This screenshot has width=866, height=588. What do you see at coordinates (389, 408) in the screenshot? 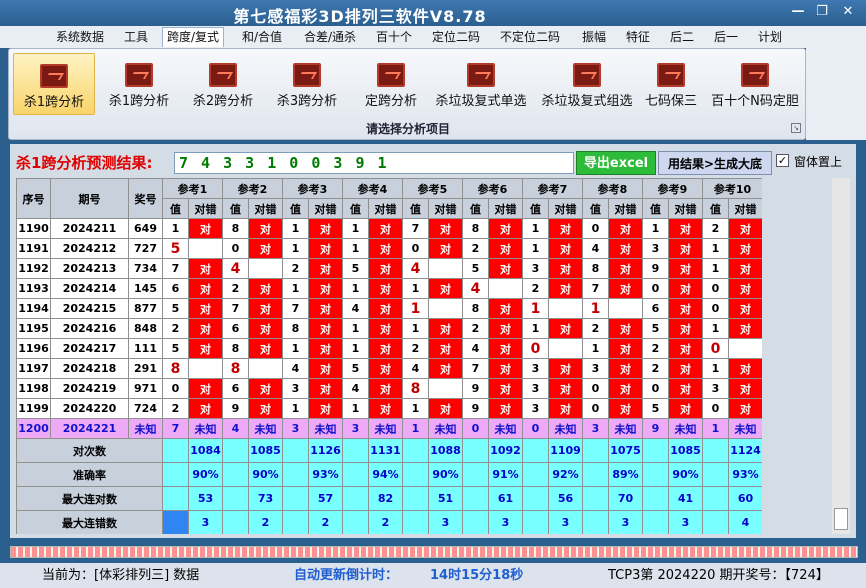
I see `table-row: 1199 2024220 724 2 对 9 对 1 对 1 对 1 对 9 对 3 对 0 对 5 对 0 对` at bounding box center [389, 408].